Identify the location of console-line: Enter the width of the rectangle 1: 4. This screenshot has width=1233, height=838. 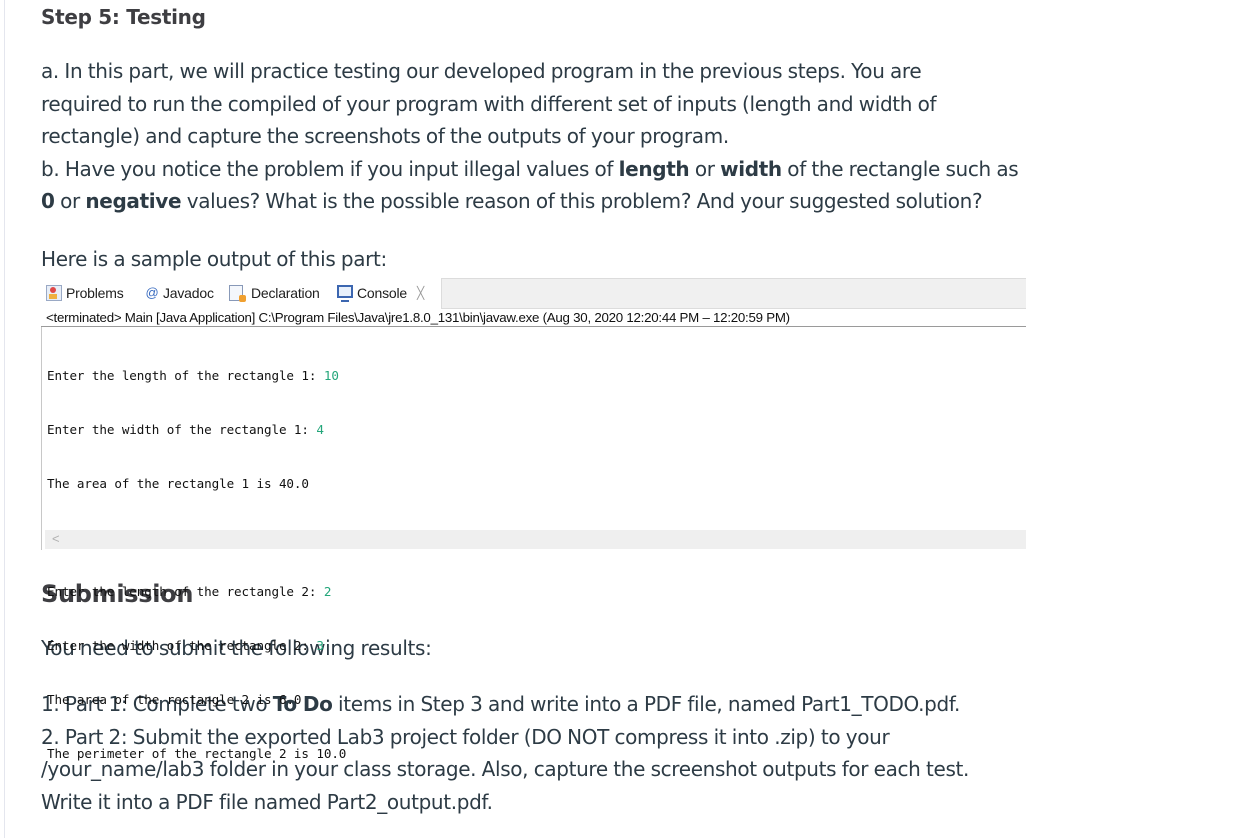
(196, 430).